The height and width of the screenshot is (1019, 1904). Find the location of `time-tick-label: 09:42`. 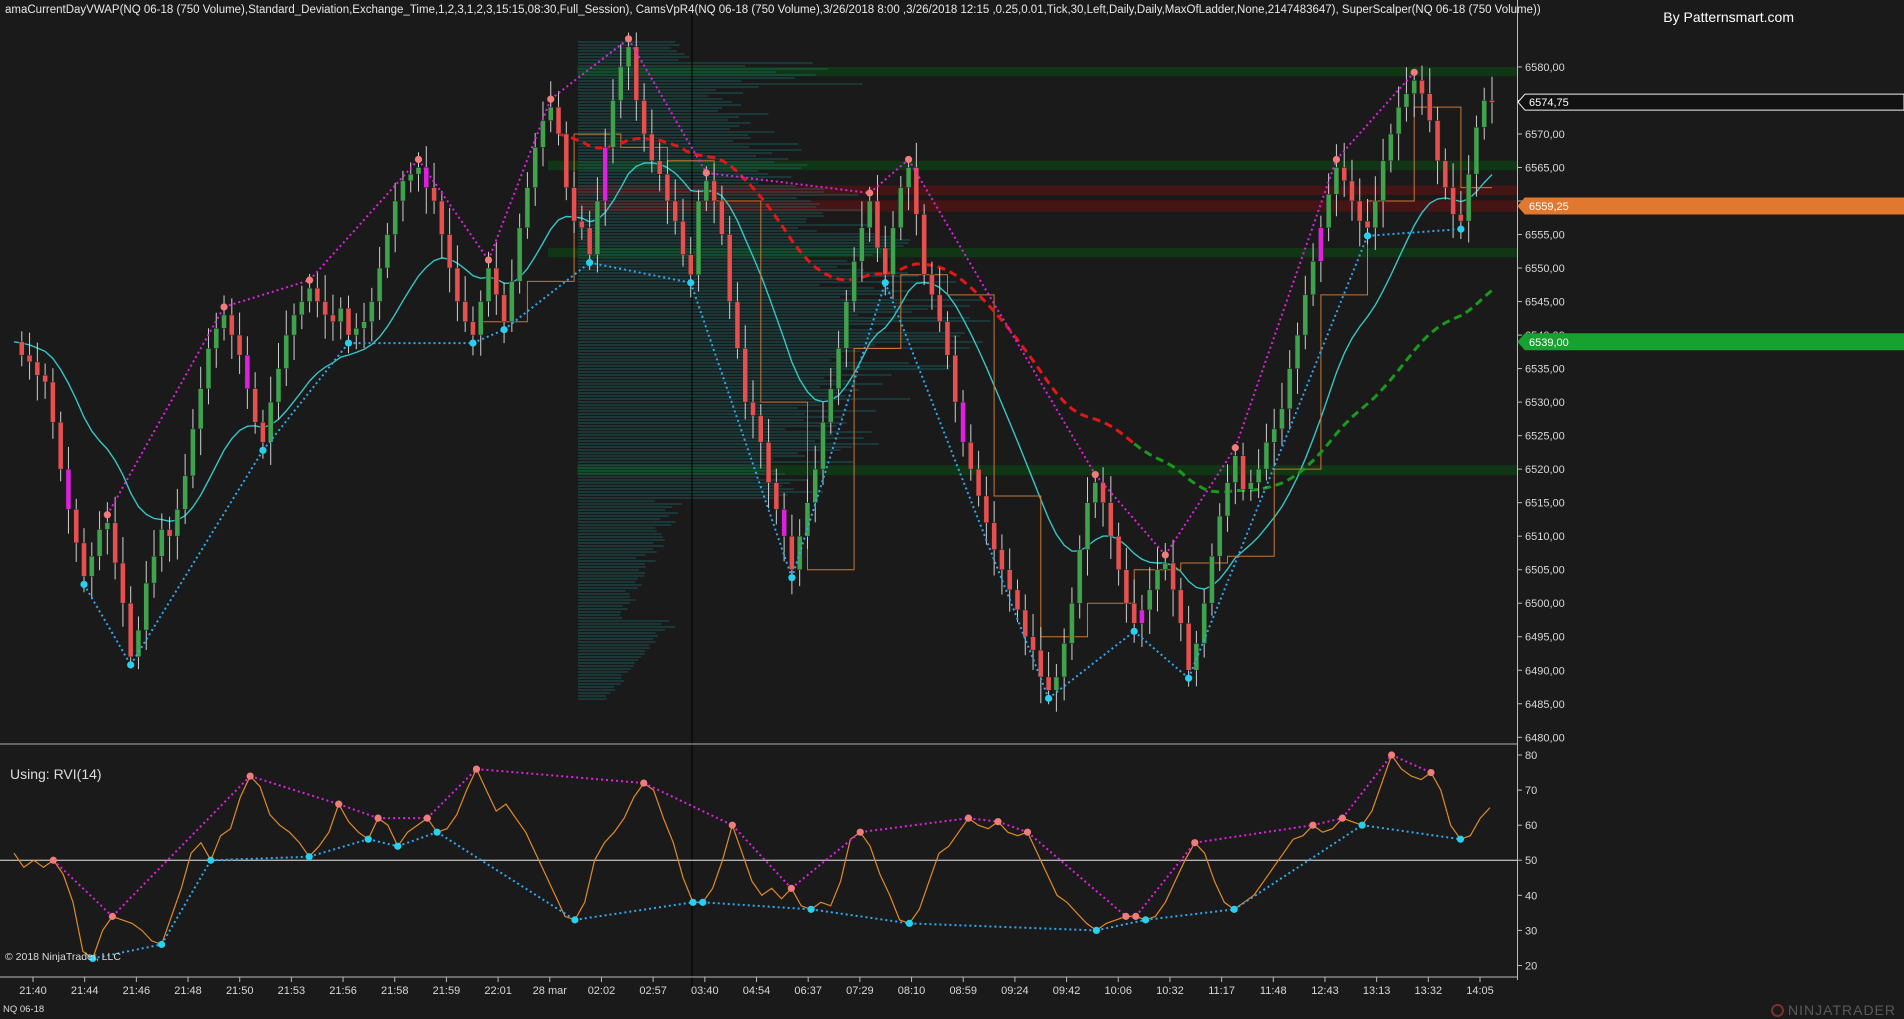

time-tick-label: 09:42 is located at coordinates (1067, 991).